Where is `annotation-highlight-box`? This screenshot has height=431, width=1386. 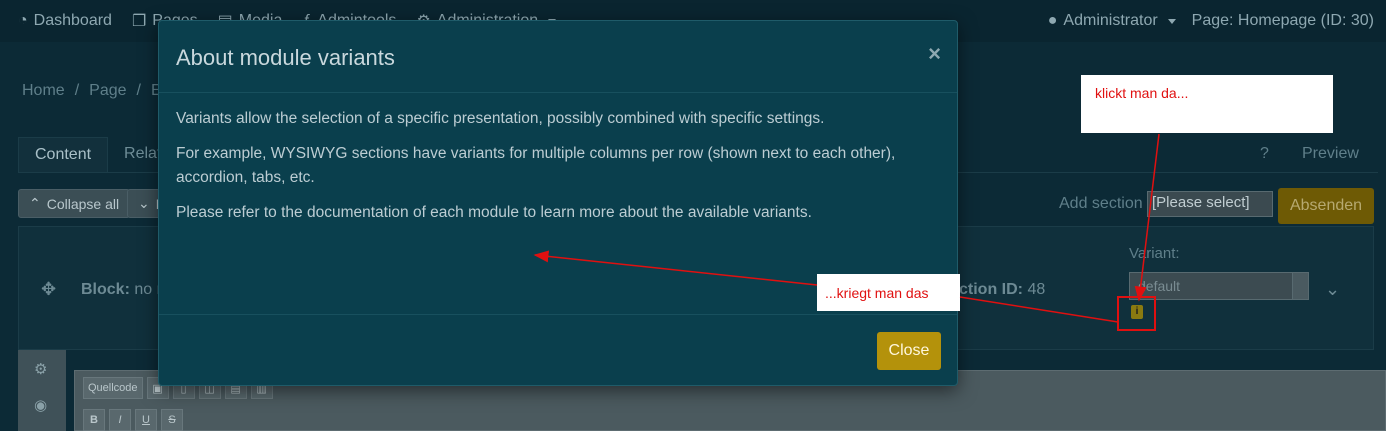 annotation-highlight-box is located at coordinates (1136, 313).